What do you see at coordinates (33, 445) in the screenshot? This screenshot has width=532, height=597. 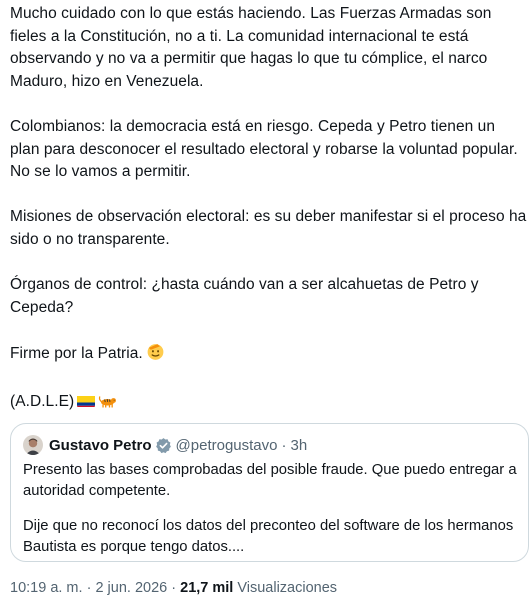 I see `avatar` at bounding box center [33, 445].